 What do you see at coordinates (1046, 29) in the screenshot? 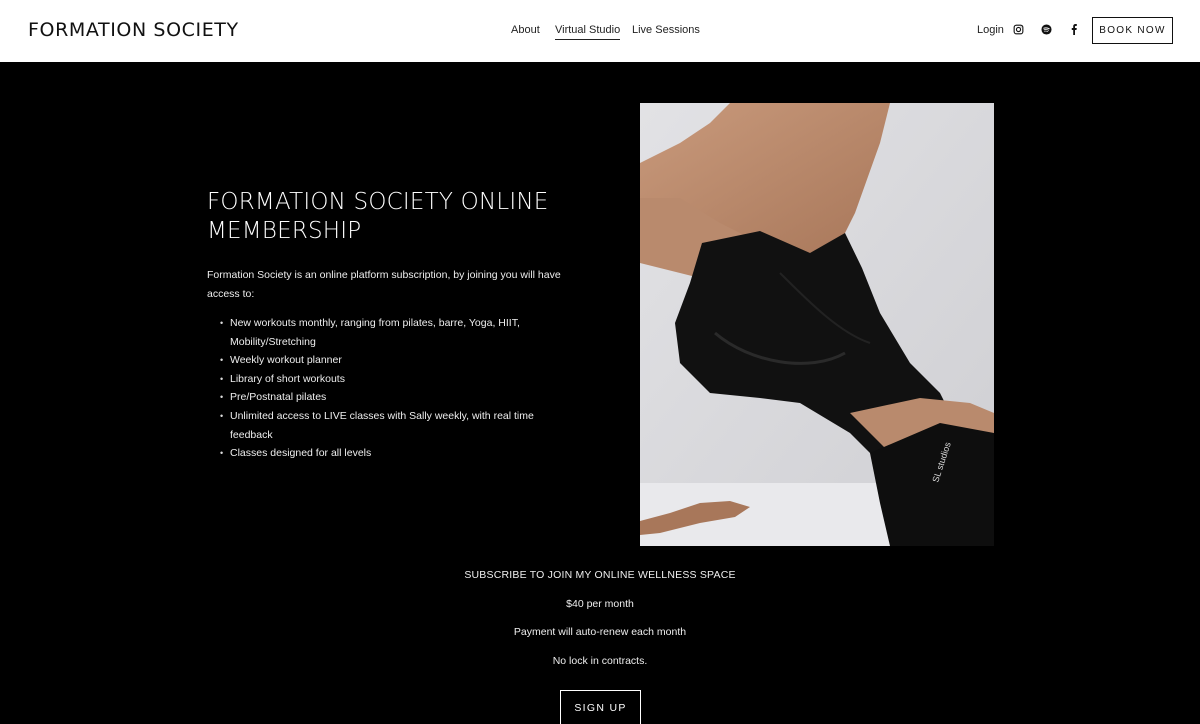
I see `spotify-icon` at bounding box center [1046, 29].